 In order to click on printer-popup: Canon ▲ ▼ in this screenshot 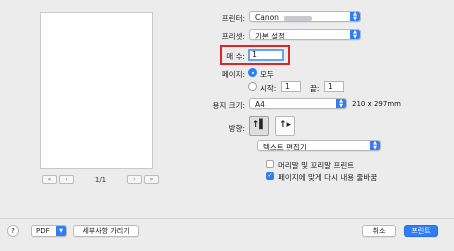, I will do `click(305, 16)`.